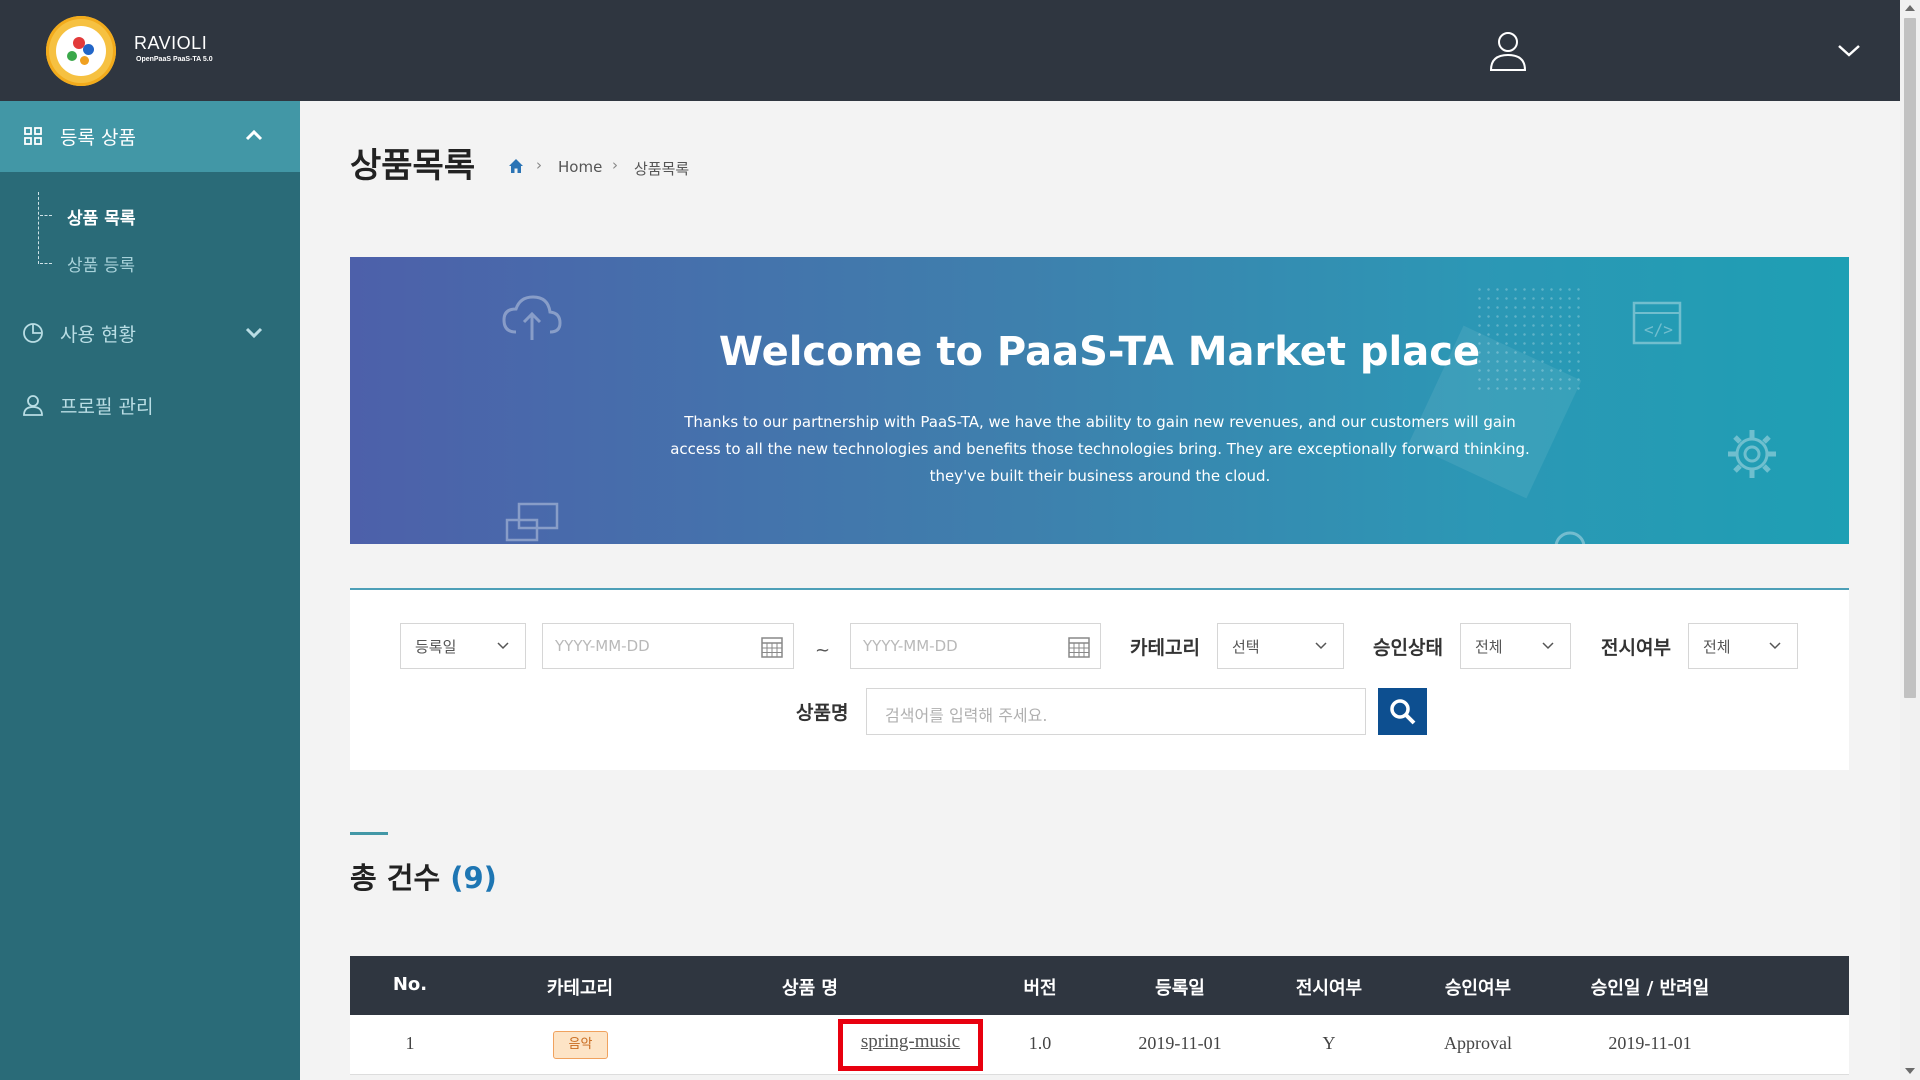 This screenshot has height=1080, width=1920. Describe the element at coordinates (174, 59) in the screenshot. I see `logo-subtitle: OpenPaaS PaaS-TA 5.0` at that location.